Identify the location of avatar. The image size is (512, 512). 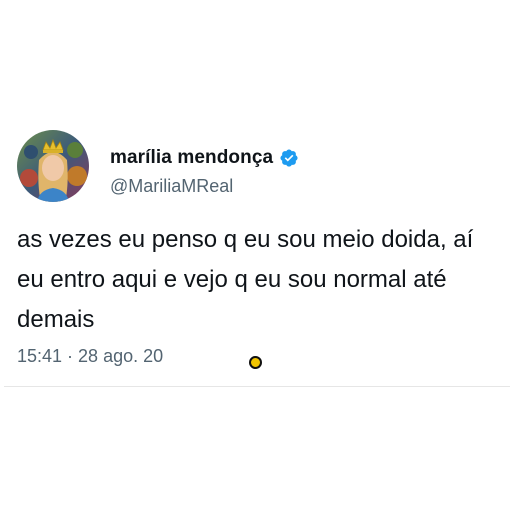
(53, 166).